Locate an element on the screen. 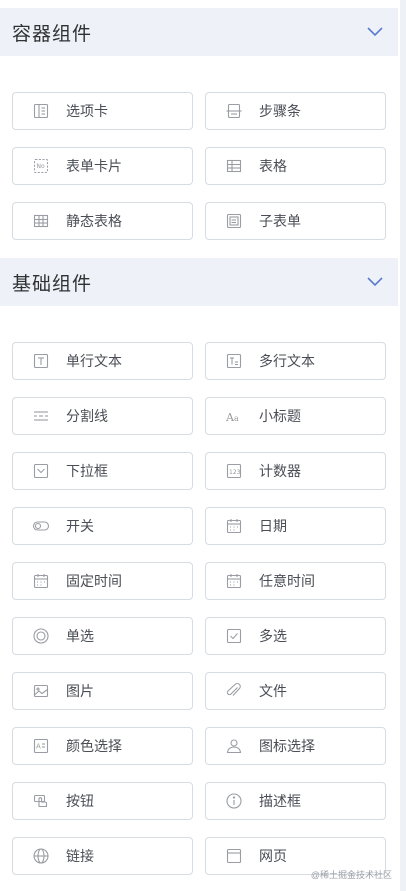  component-item: 按钮 is located at coordinates (102, 801).